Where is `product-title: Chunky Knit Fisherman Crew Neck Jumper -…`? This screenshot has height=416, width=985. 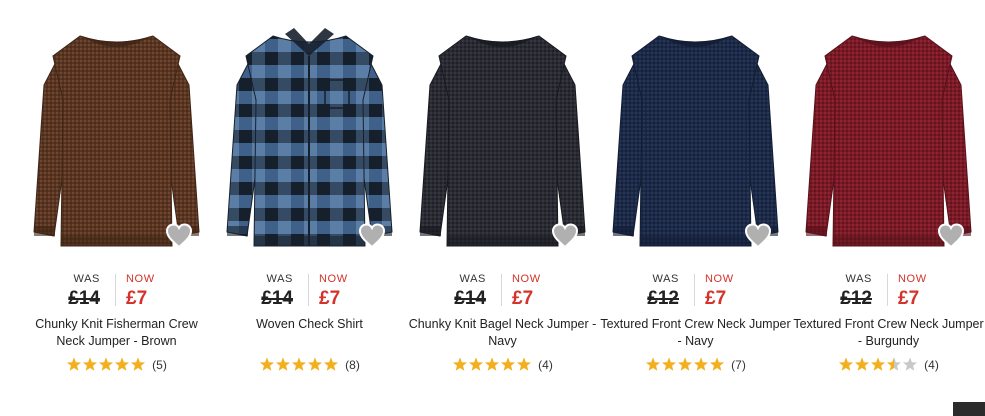
product-title: Chunky Knit Fisherman Crew Neck Jumper -… is located at coordinates (116, 333).